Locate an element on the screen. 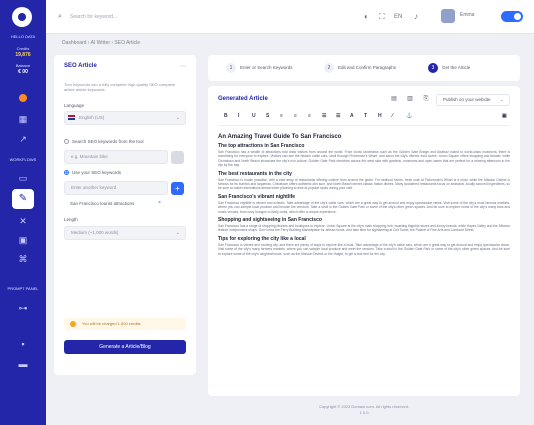 Image resolution: width=534 pixels, height=425 pixels. section-heading: The top attractions in San Francisco is located at coordinates (261, 146).